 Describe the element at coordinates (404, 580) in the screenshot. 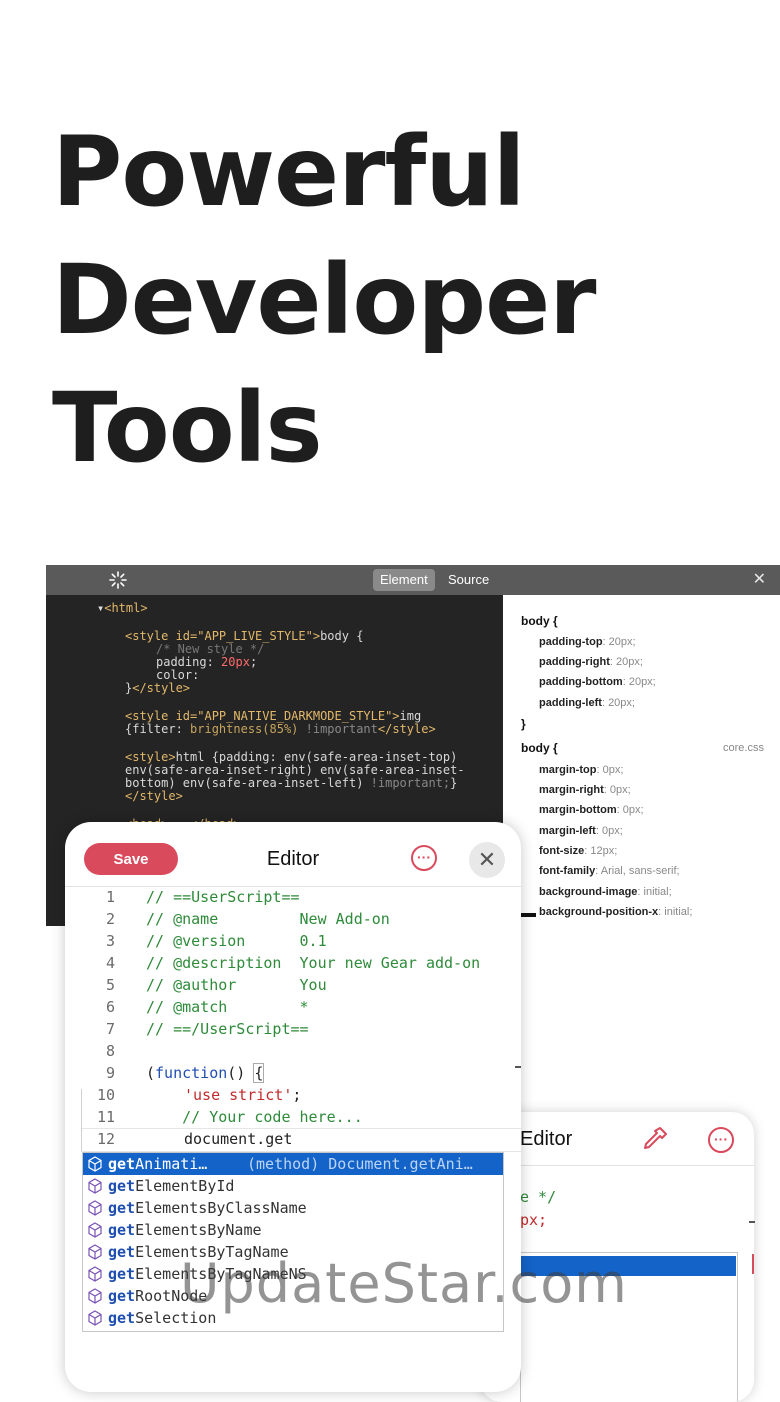

I see `tab-element: Element` at that location.